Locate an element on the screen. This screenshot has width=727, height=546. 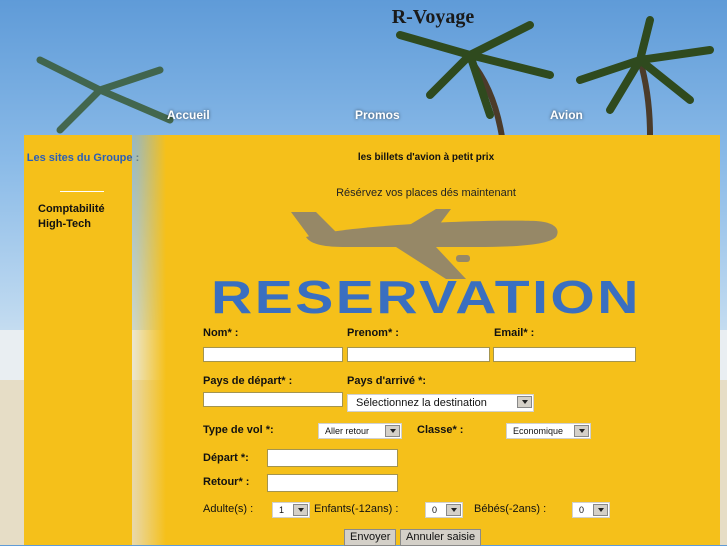
pays-arrive-select: Sélectionnez la destination is located at coordinates (440, 403).